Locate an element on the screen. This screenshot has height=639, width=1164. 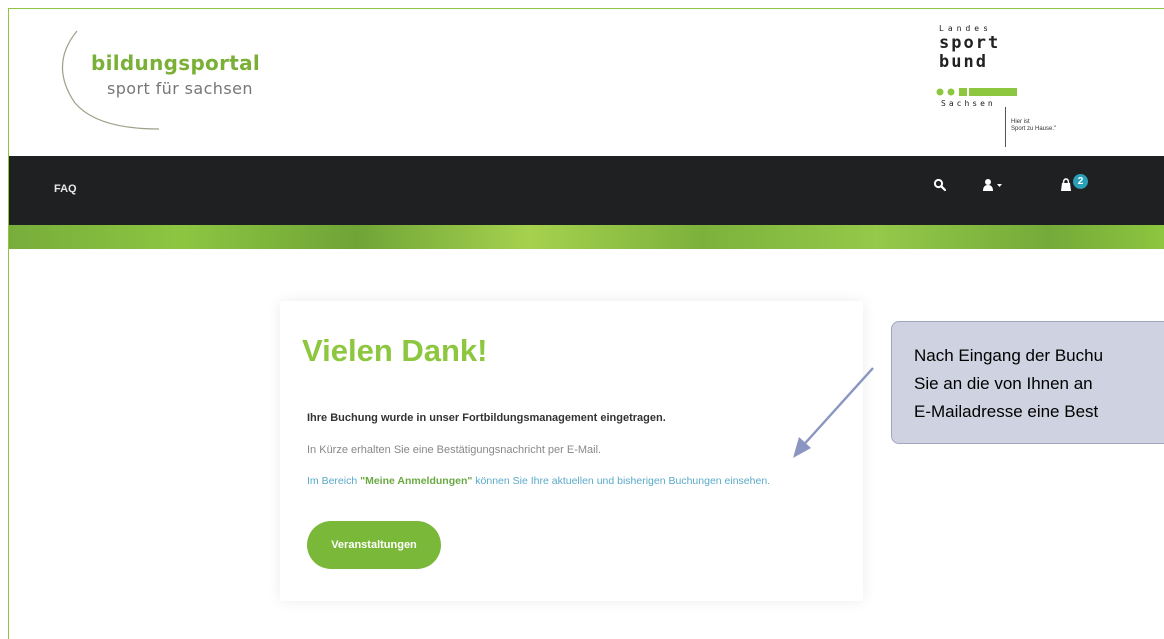
logo-name: bildungsportal is located at coordinates (176, 63).